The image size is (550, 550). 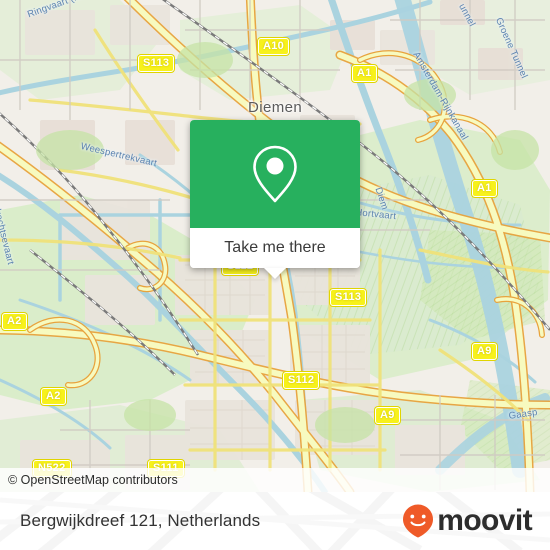 What do you see at coordinates (484, 520) in the screenshot?
I see `moovit-wordmark: moovit` at bounding box center [484, 520].